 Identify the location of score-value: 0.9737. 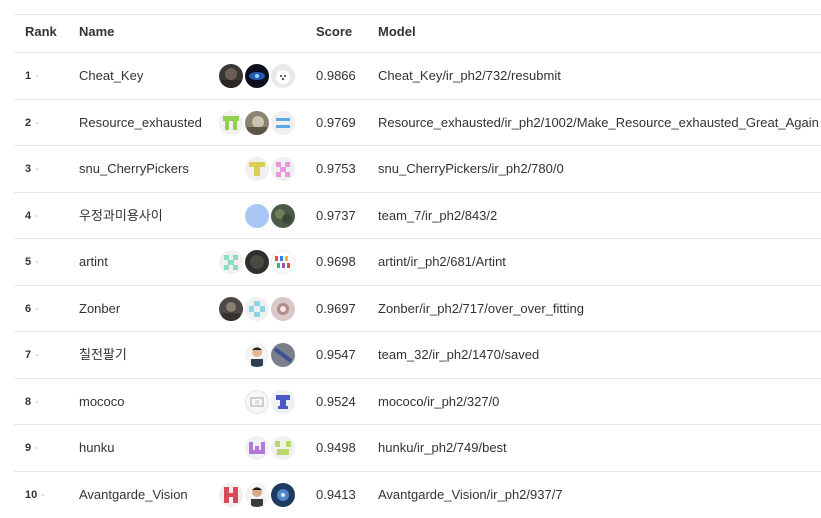
(336, 215).